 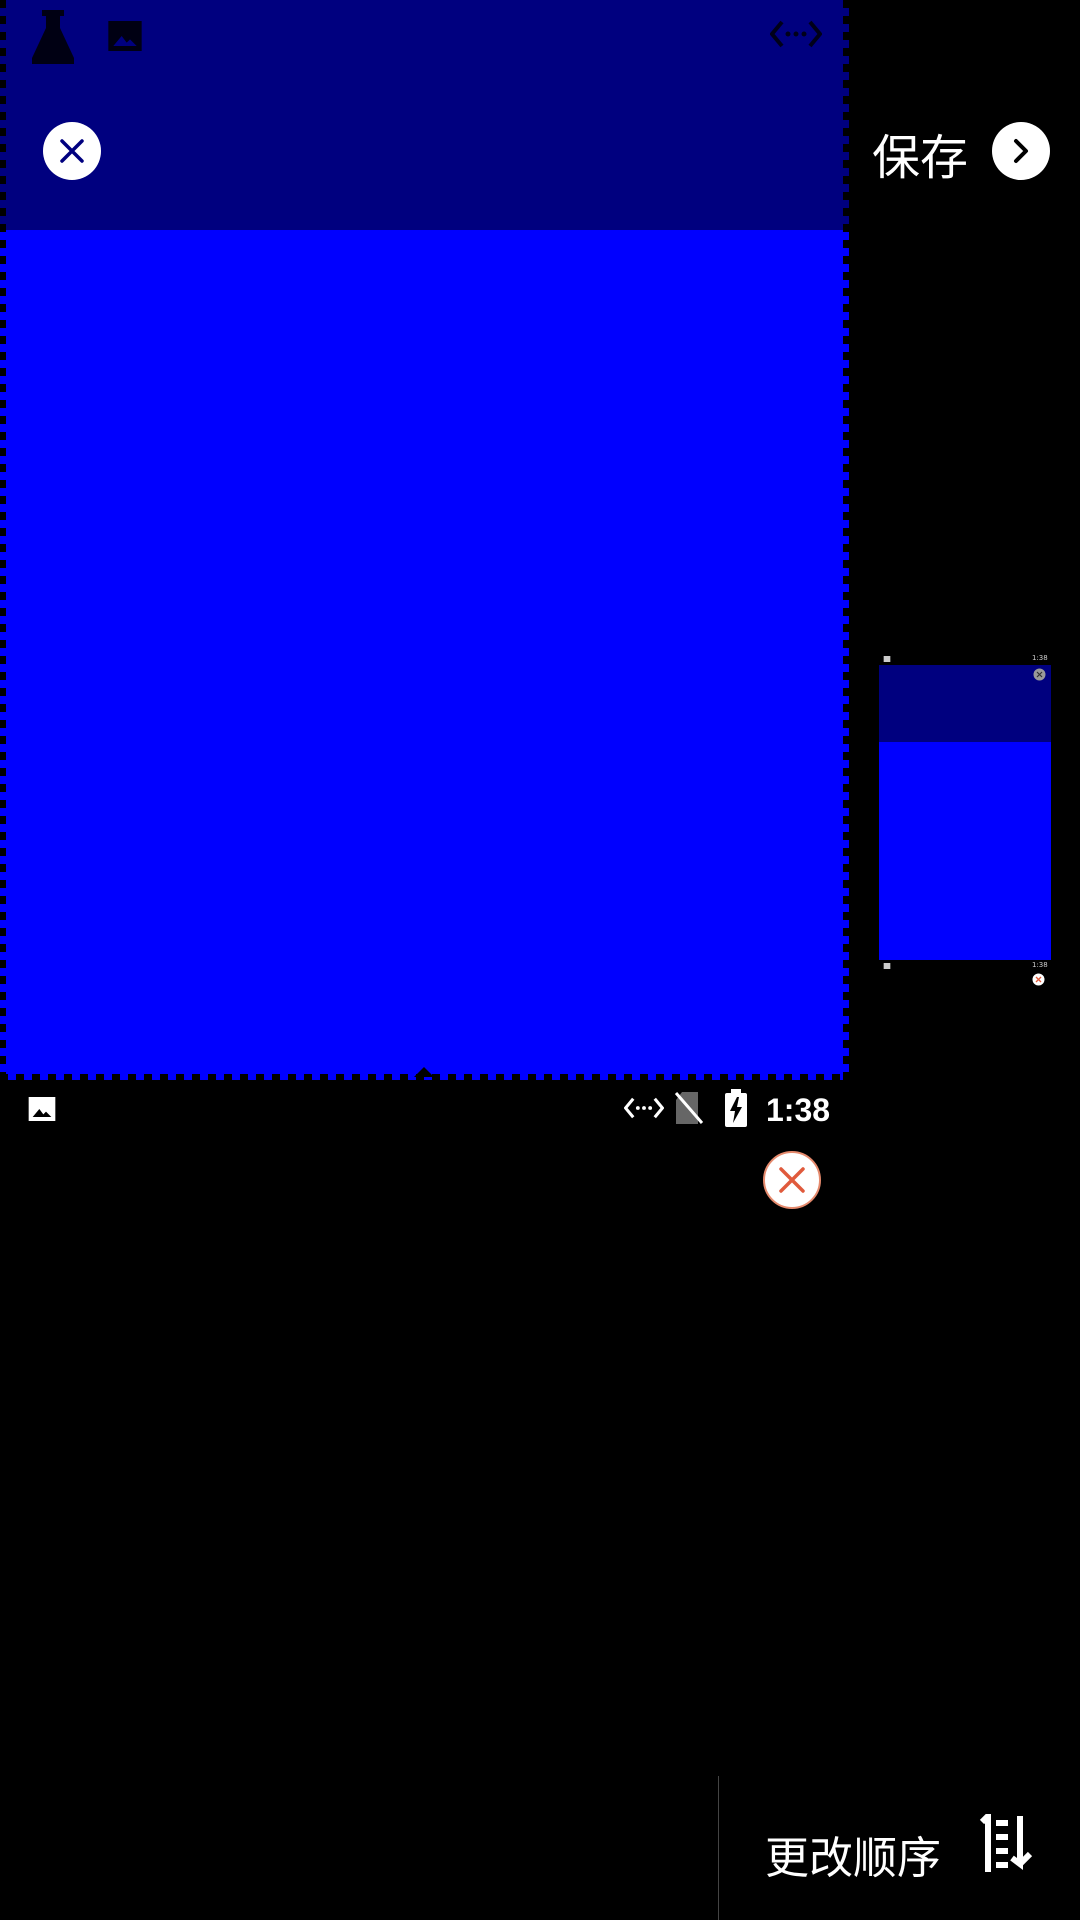 I want to click on save-button, so click(x=1021, y=151).